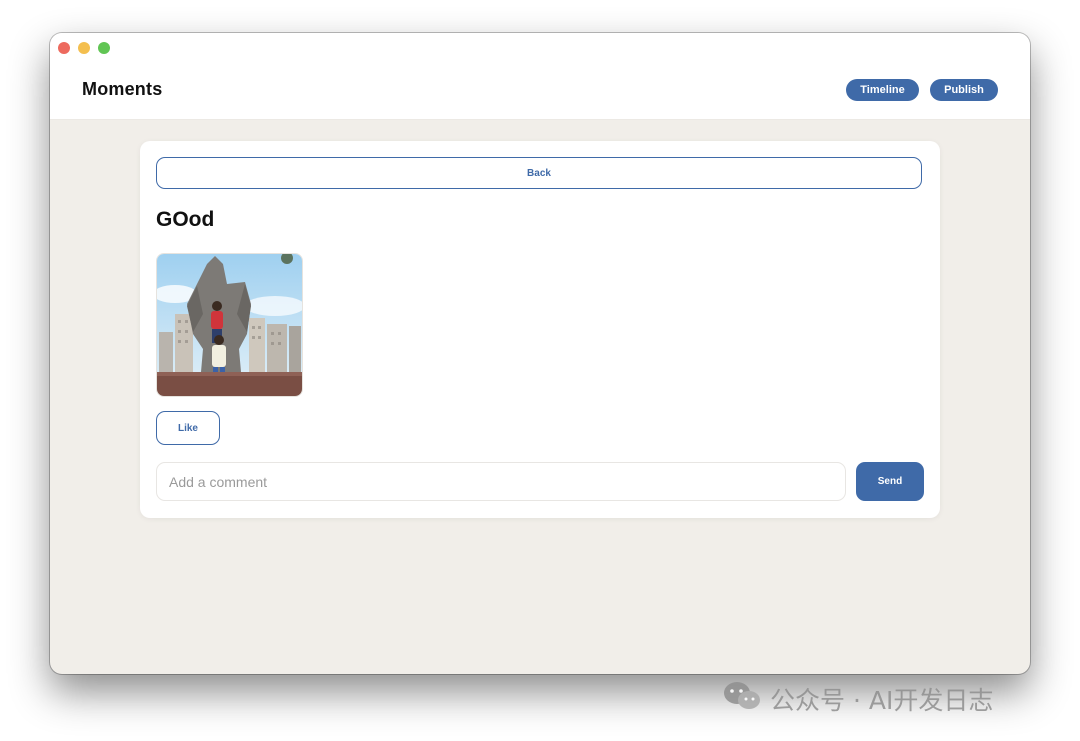 This screenshot has height=741, width=1080. I want to click on publish-button: Publish, so click(964, 90).